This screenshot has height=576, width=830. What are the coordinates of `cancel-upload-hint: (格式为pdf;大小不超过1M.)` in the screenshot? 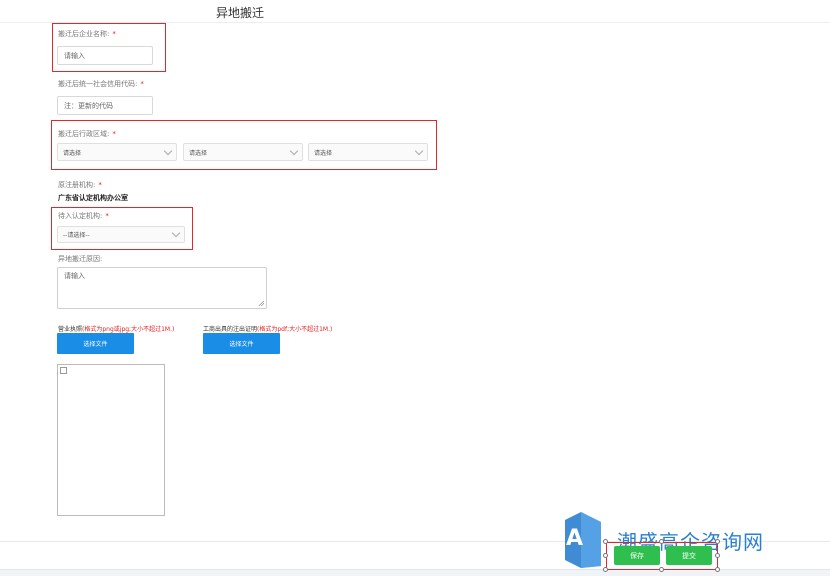 It's located at (295, 329).